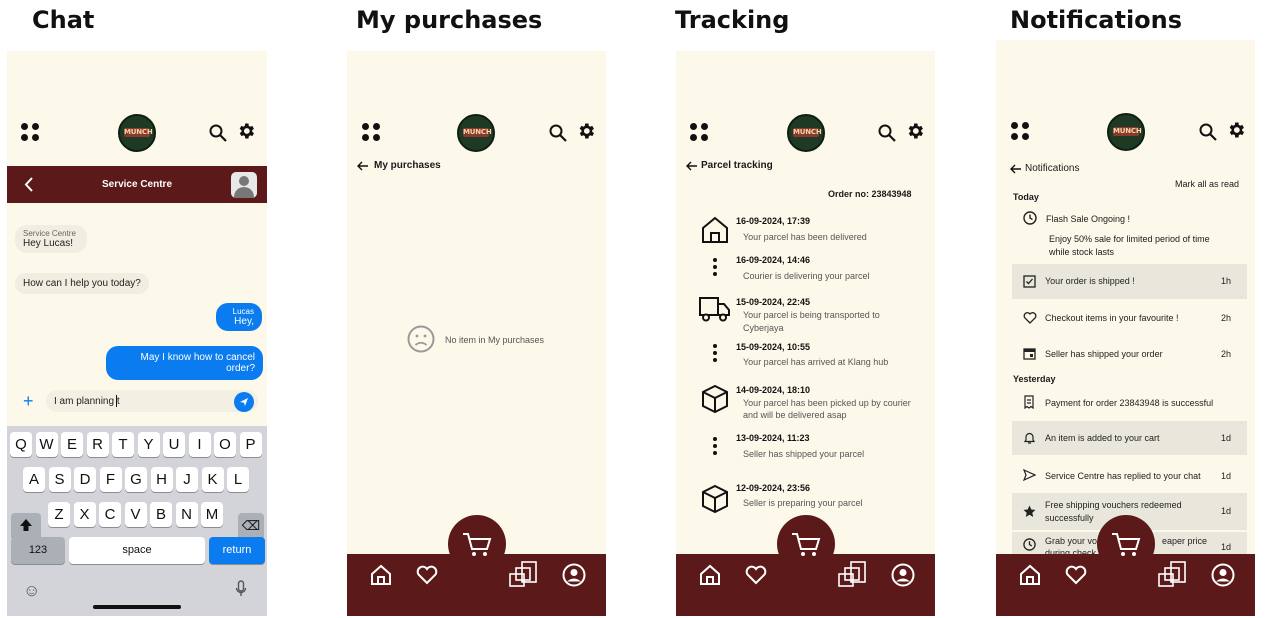 The image size is (1268, 618). Describe the element at coordinates (1030, 218) in the screenshot. I see `clock-icon` at that location.